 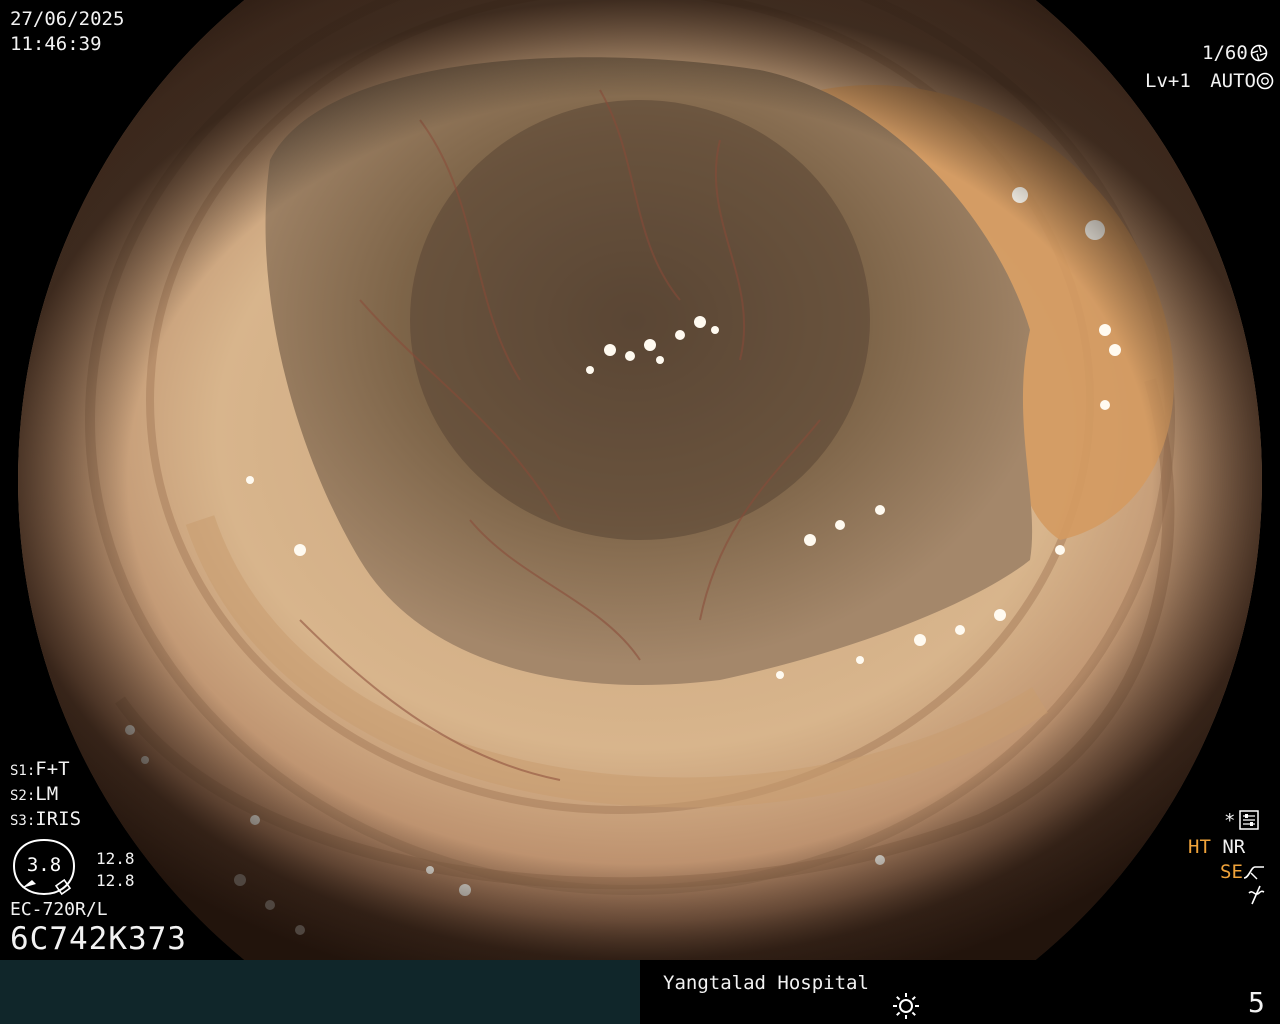 What do you see at coordinates (1230, 821) in the screenshot?
I see `asterisk-label: *` at bounding box center [1230, 821].